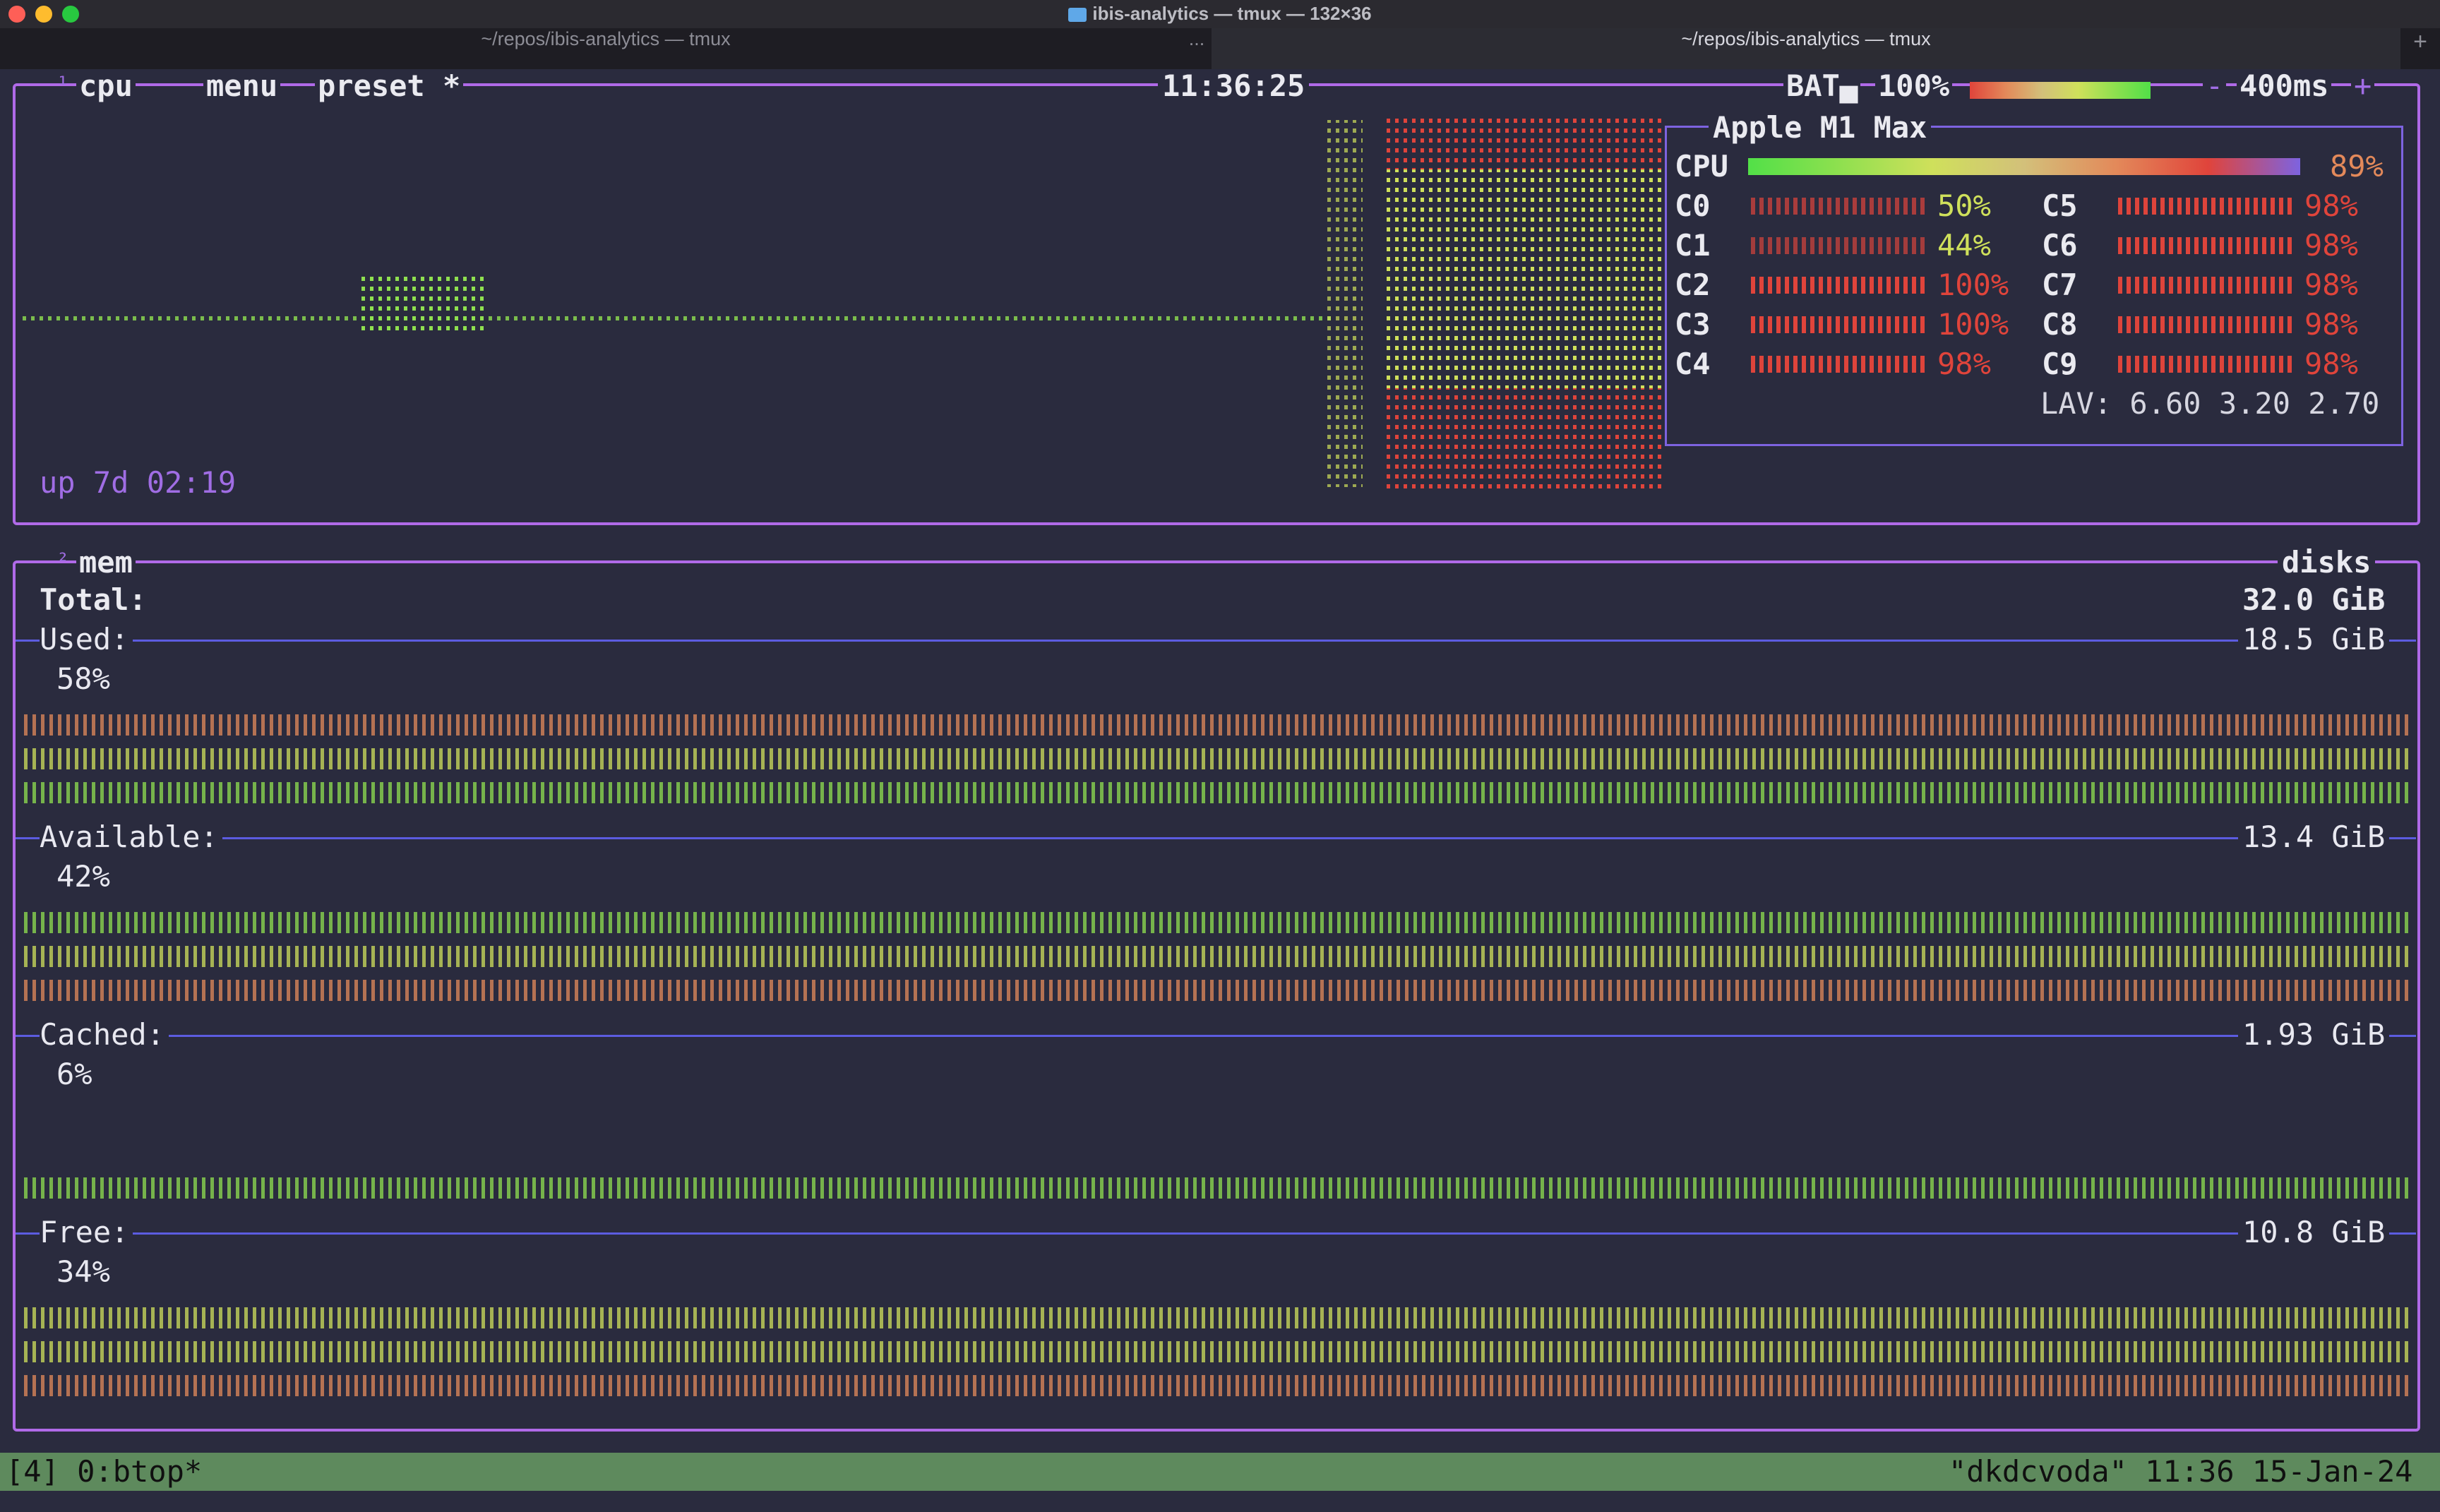 The width and height of the screenshot is (2440, 1512). What do you see at coordinates (1693, 364) in the screenshot?
I see `cpu-core-name: C4` at bounding box center [1693, 364].